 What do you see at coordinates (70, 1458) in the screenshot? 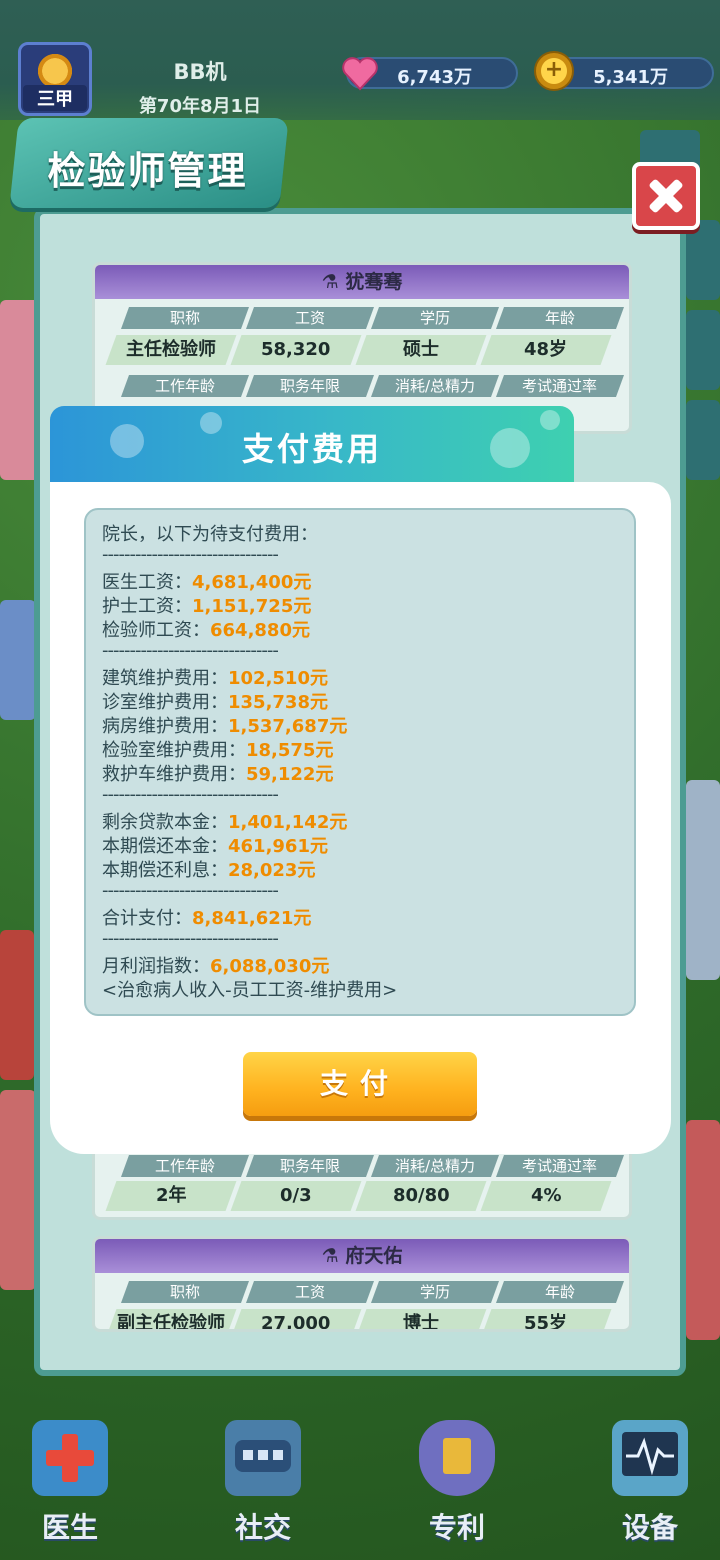
I see `medical-cross-icon` at bounding box center [70, 1458].